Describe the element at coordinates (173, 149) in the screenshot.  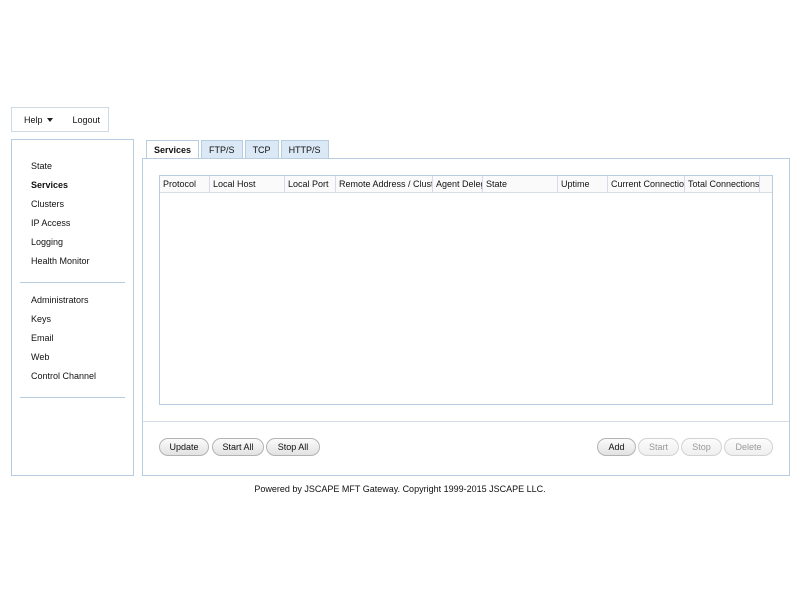
I see `tab-services: Services` at that location.